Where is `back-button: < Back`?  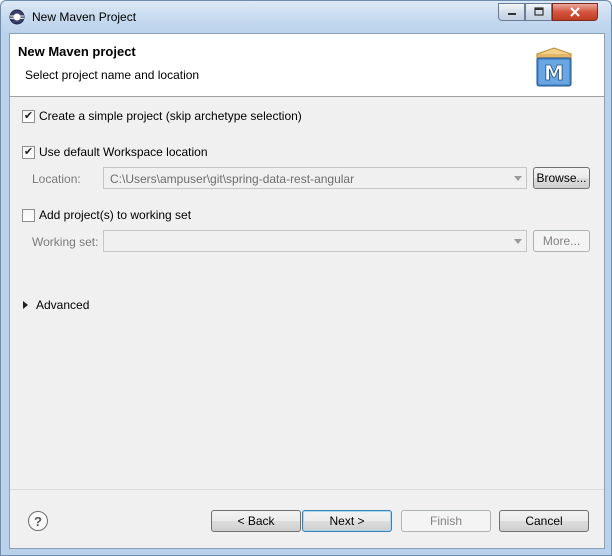
back-button: < Back is located at coordinates (256, 521).